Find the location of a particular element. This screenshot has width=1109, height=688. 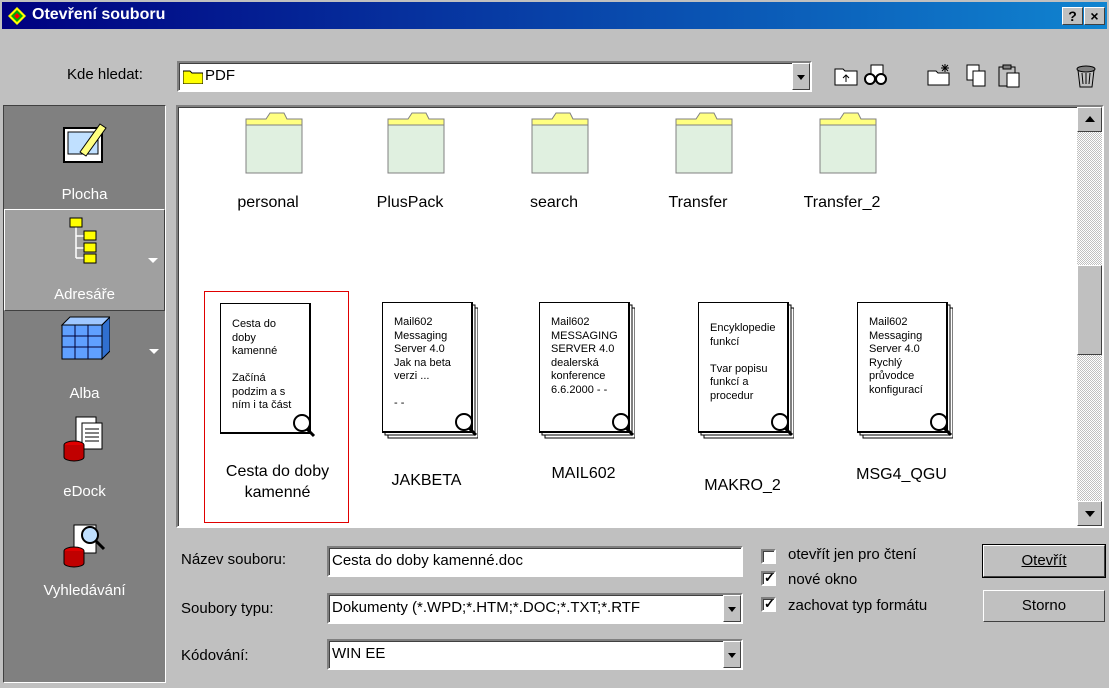

readonly-checkbox is located at coordinates (768, 556).